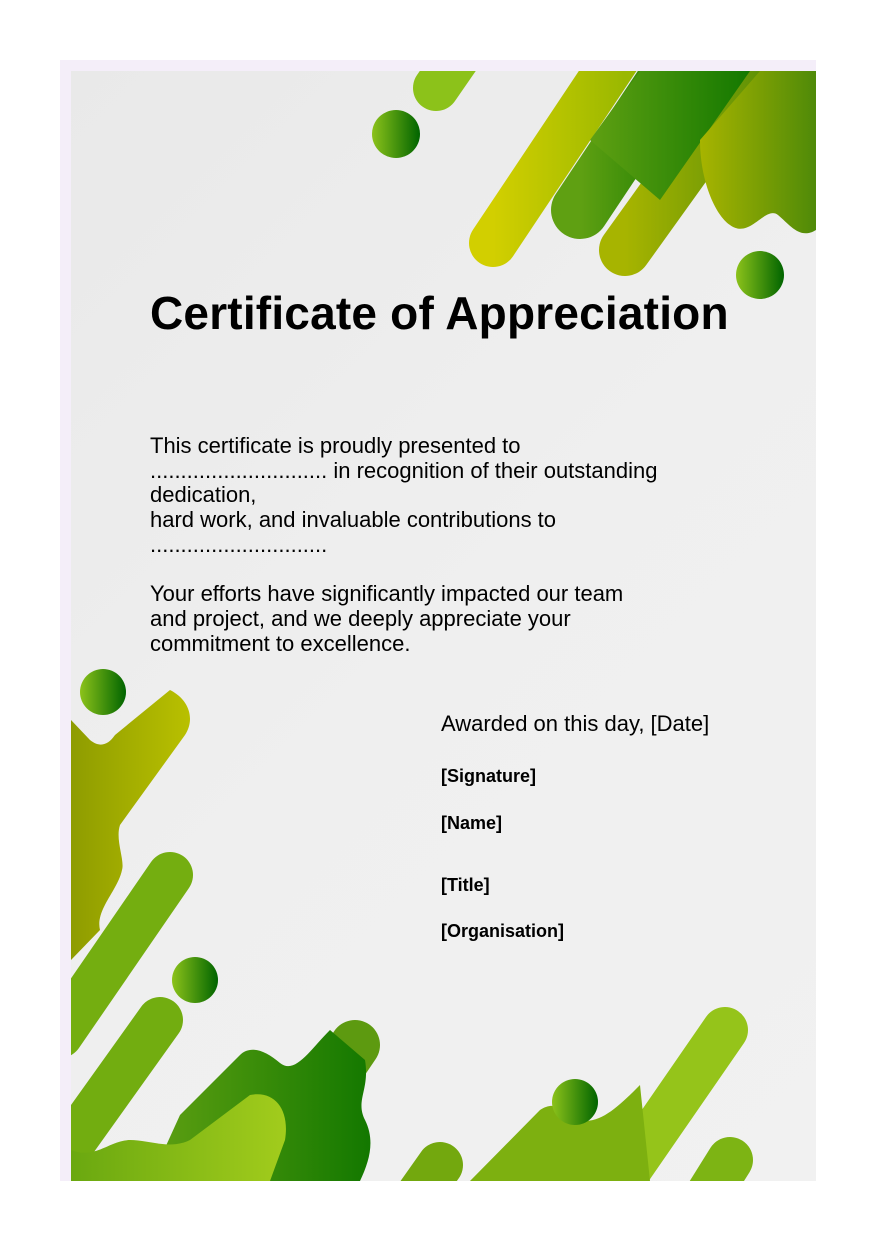 This screenshot has height=1240, width=875. Describe the element at coordinates (465, 885) in the screenshot. I see `title-label: [Title]` at that location.